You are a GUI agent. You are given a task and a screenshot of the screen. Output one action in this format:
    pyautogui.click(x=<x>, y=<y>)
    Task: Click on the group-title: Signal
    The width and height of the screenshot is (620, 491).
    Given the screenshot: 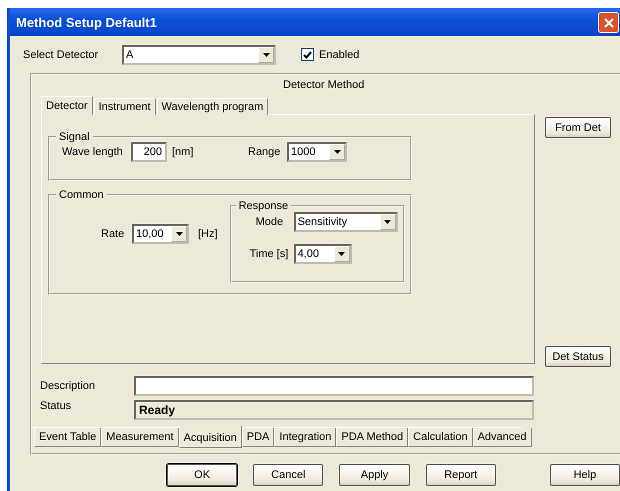 What is the action you would take?
    pyautogui.click(x=74, y=137)
    